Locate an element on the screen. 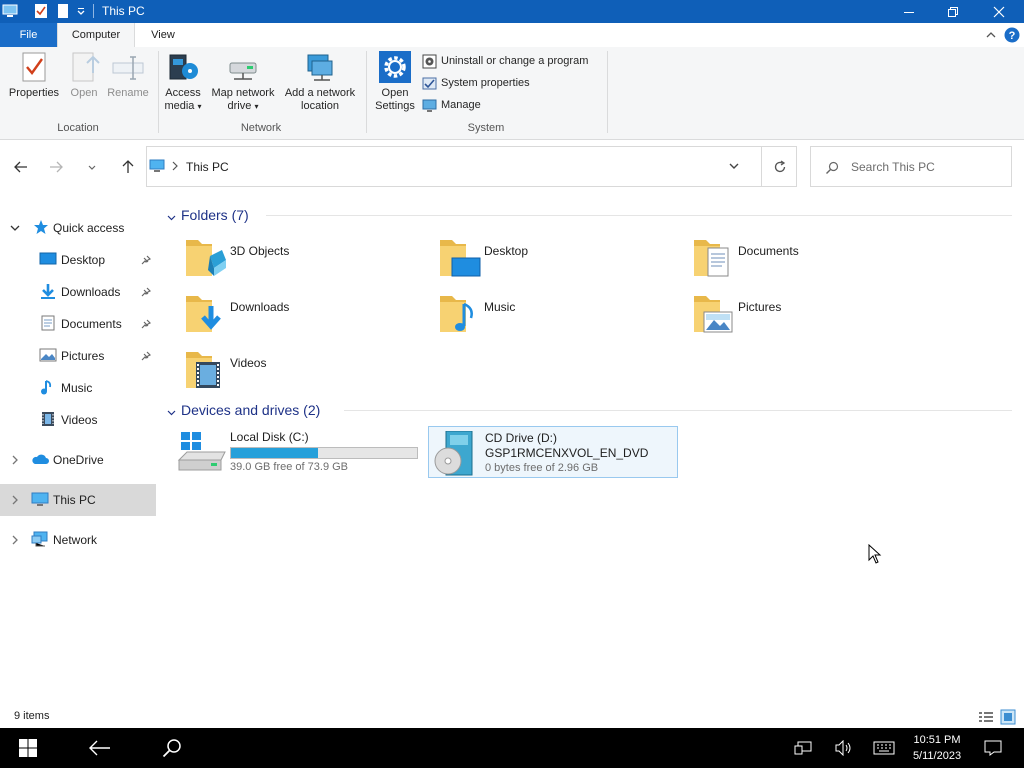 The width and height of the screenshot is (1024, 768). nav-quick-access: Quick access is located at coordinates (78, 228).